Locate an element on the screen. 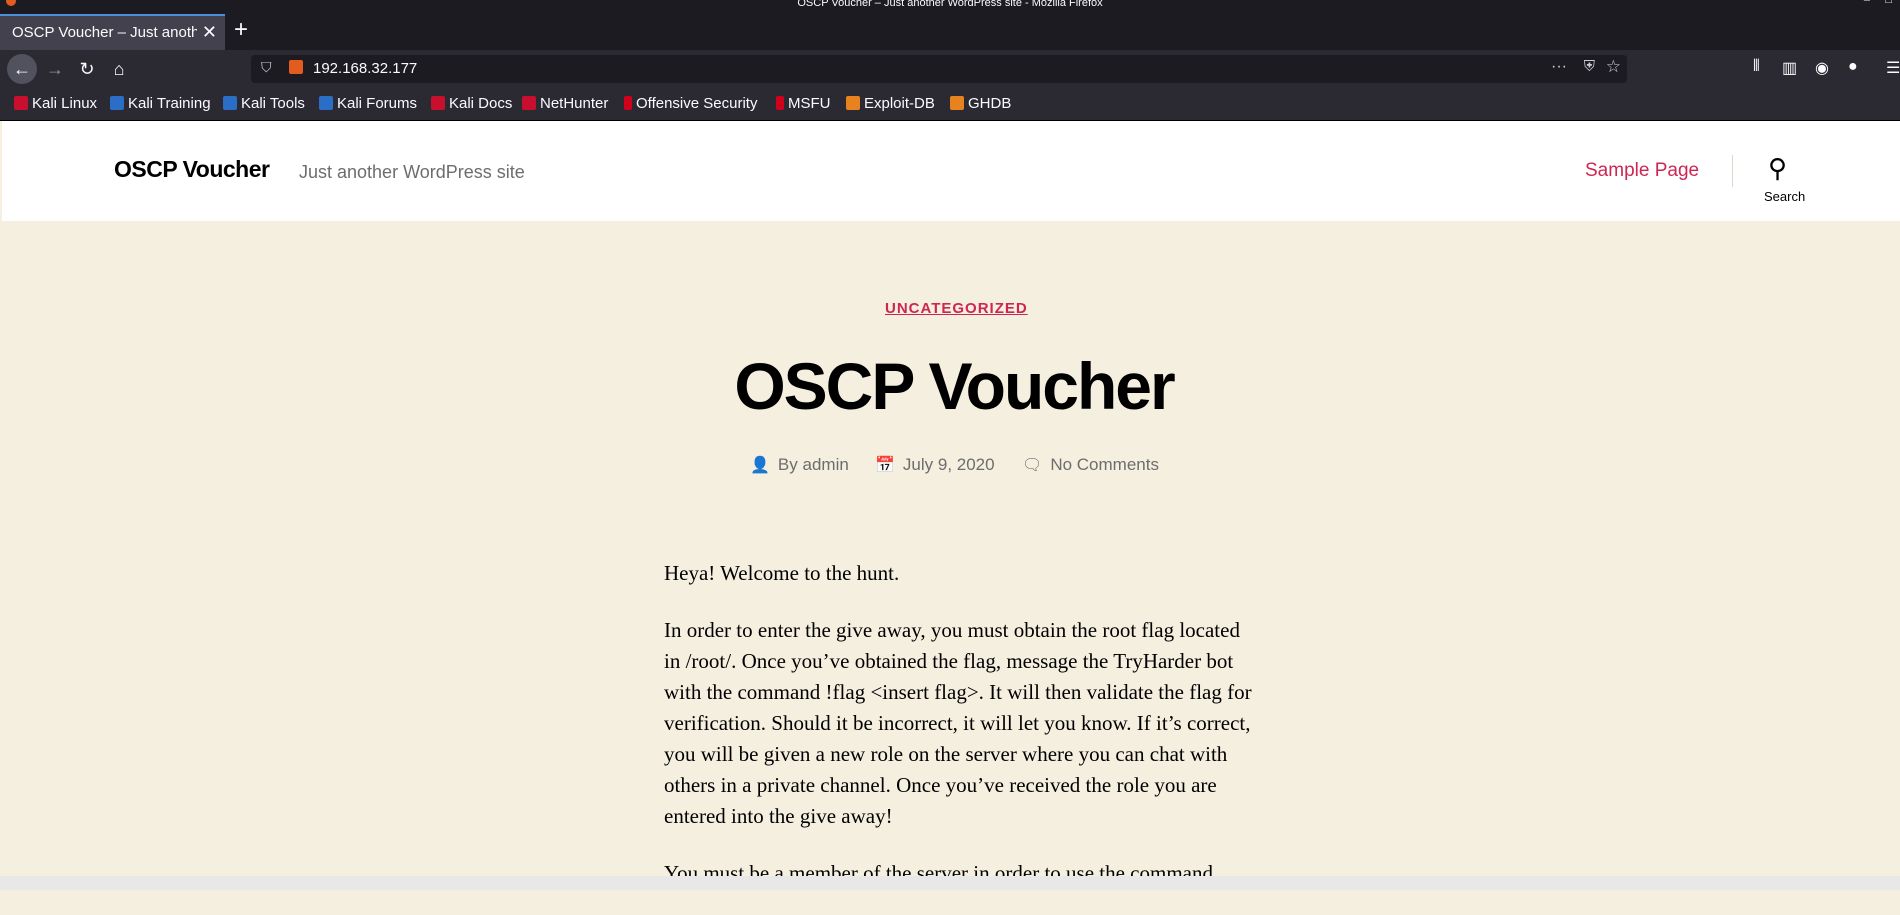 The height and width of the screenshot is (915, 1900). url-text: 192.168.32.177 is located at coordinates (365, 68).